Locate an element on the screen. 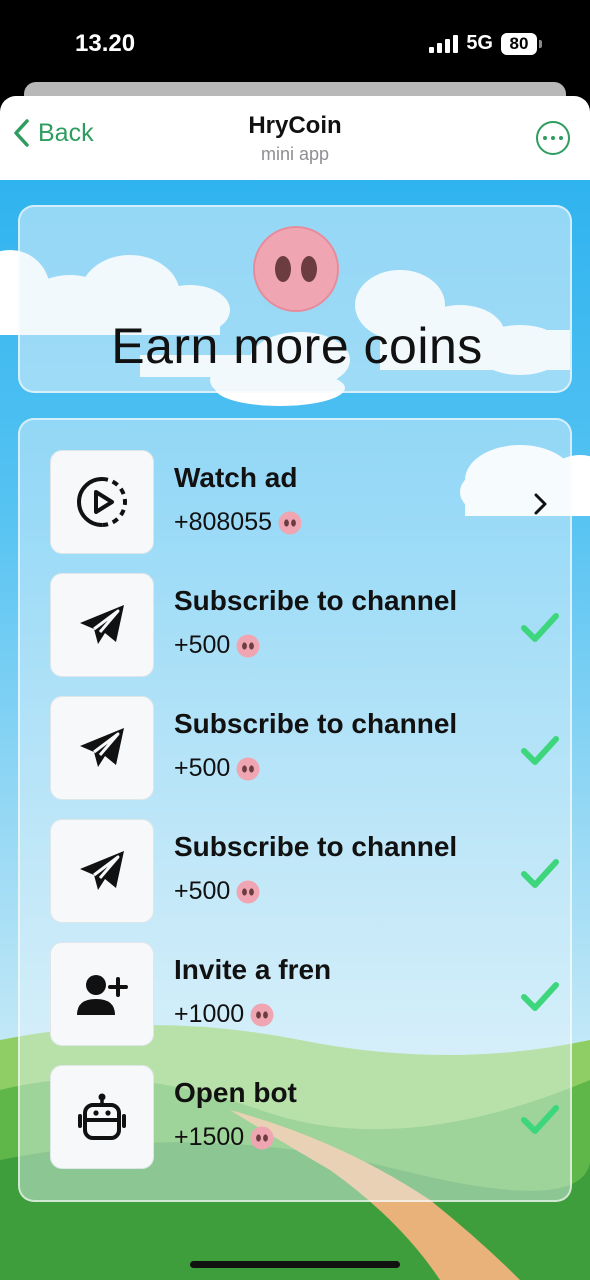 This screenshot has height=1280, width=590. network-type: 5G is located at coordinates (479, 43).